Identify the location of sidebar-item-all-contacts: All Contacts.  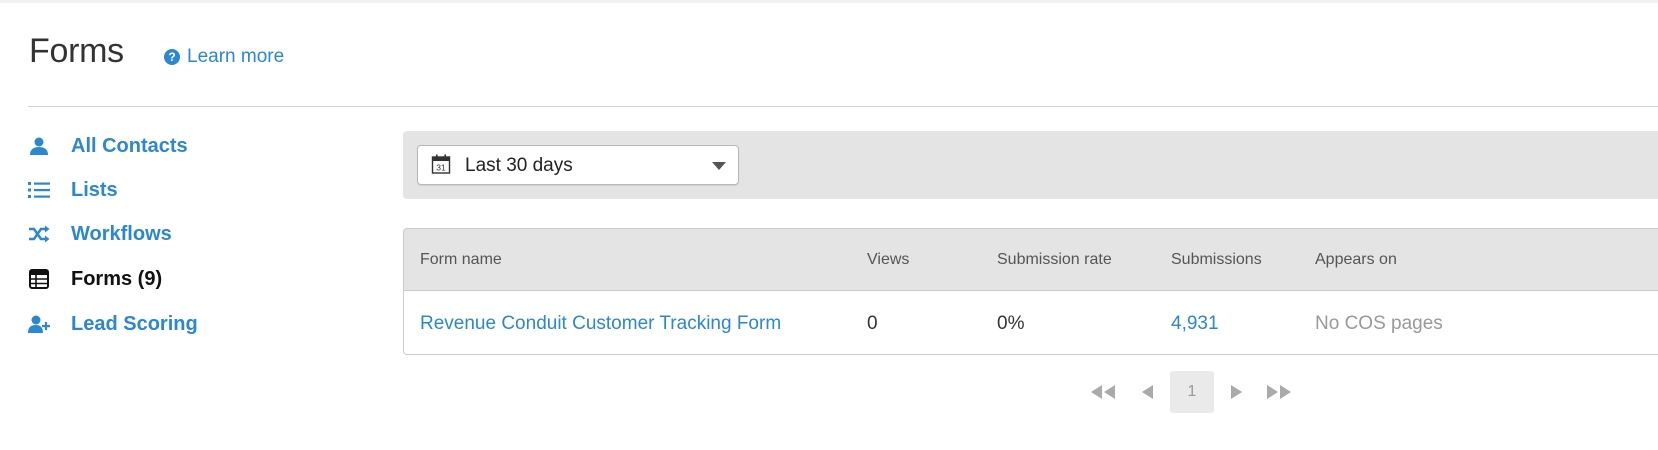
(108, 146).